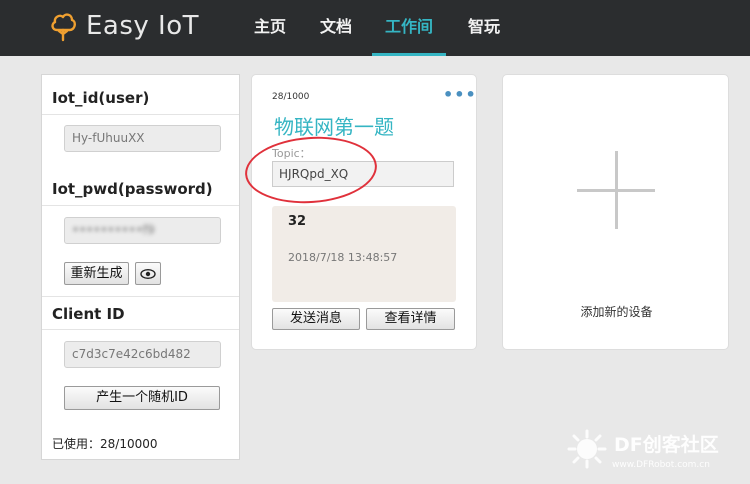  Describe the element at coordinates (363, 174) in the screenshot. I see `topic-field: HJRQpd_XQ` at that location.